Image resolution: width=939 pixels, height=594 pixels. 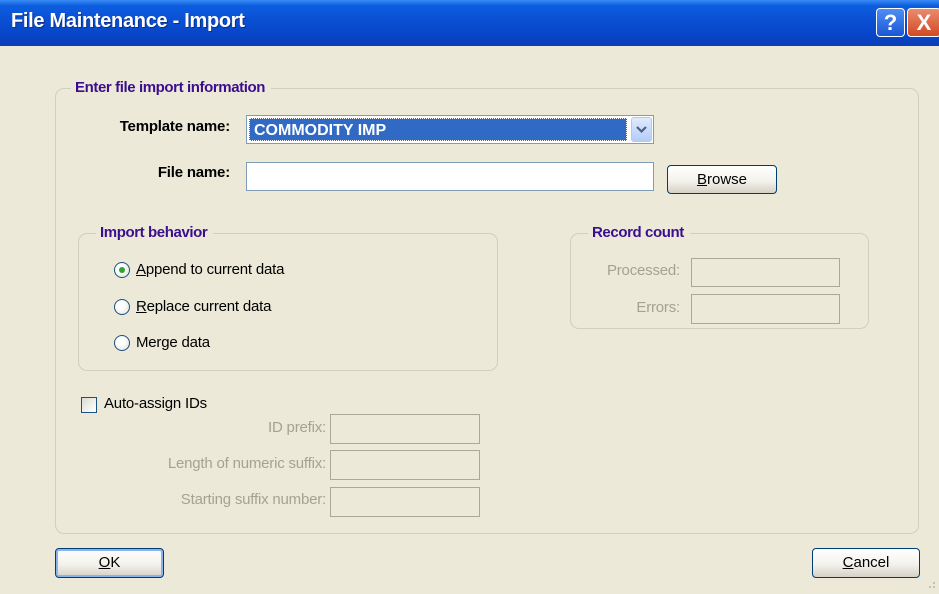 What do you see at coordinates (643, 270) in the screenshot?
I see `processed-label: Processed:` at bounding box center [643, 270].